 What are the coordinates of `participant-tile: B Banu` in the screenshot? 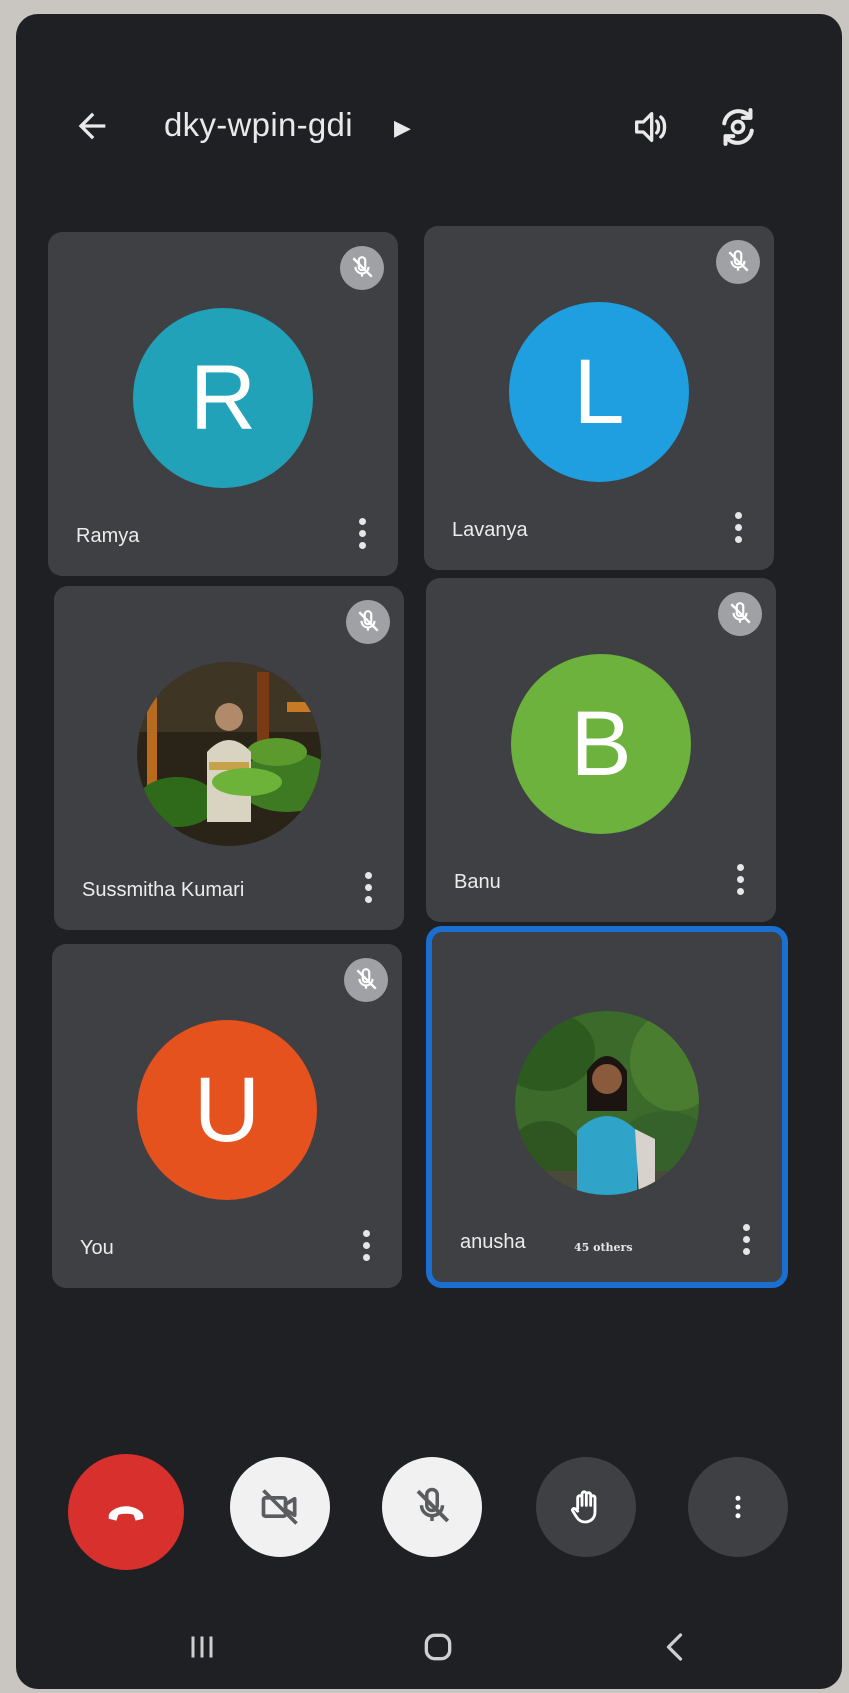 It's located at (601, 750).